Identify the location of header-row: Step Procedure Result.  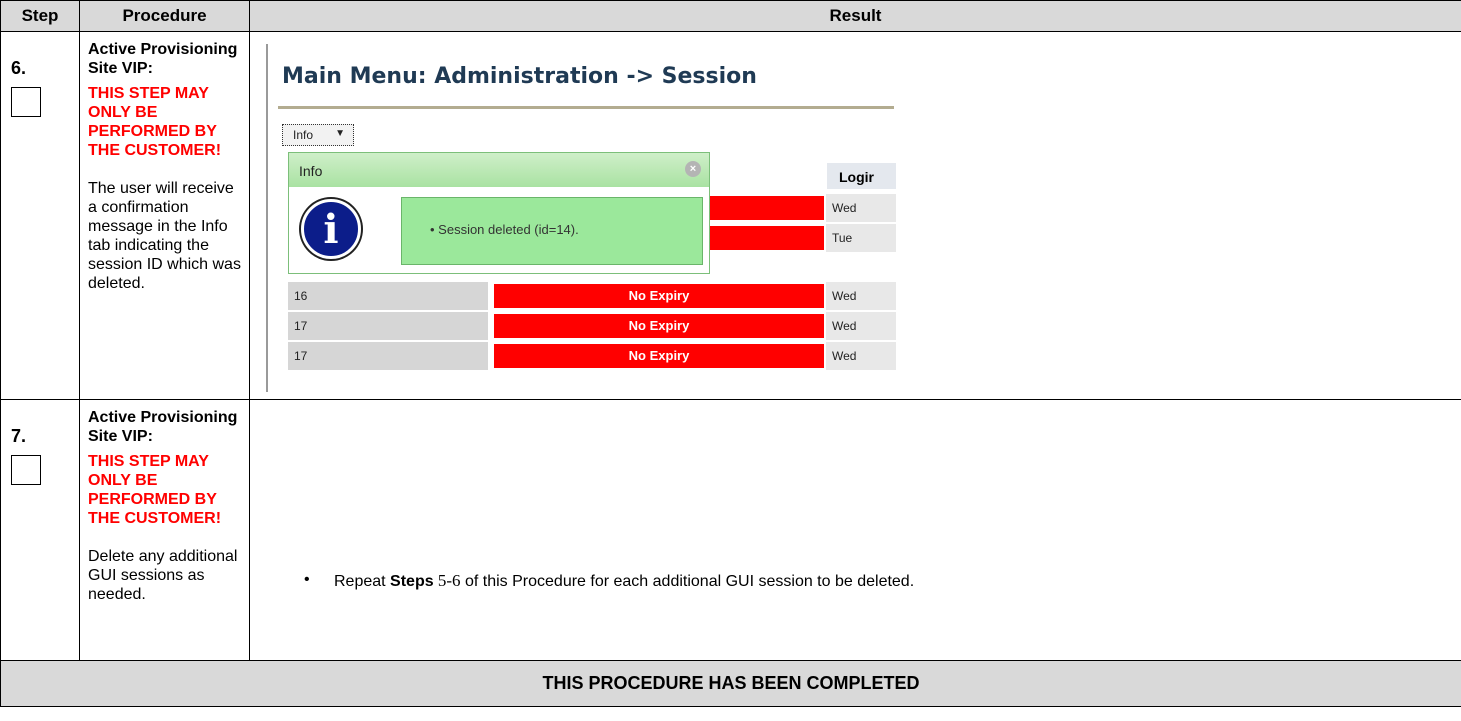
(730, 16).